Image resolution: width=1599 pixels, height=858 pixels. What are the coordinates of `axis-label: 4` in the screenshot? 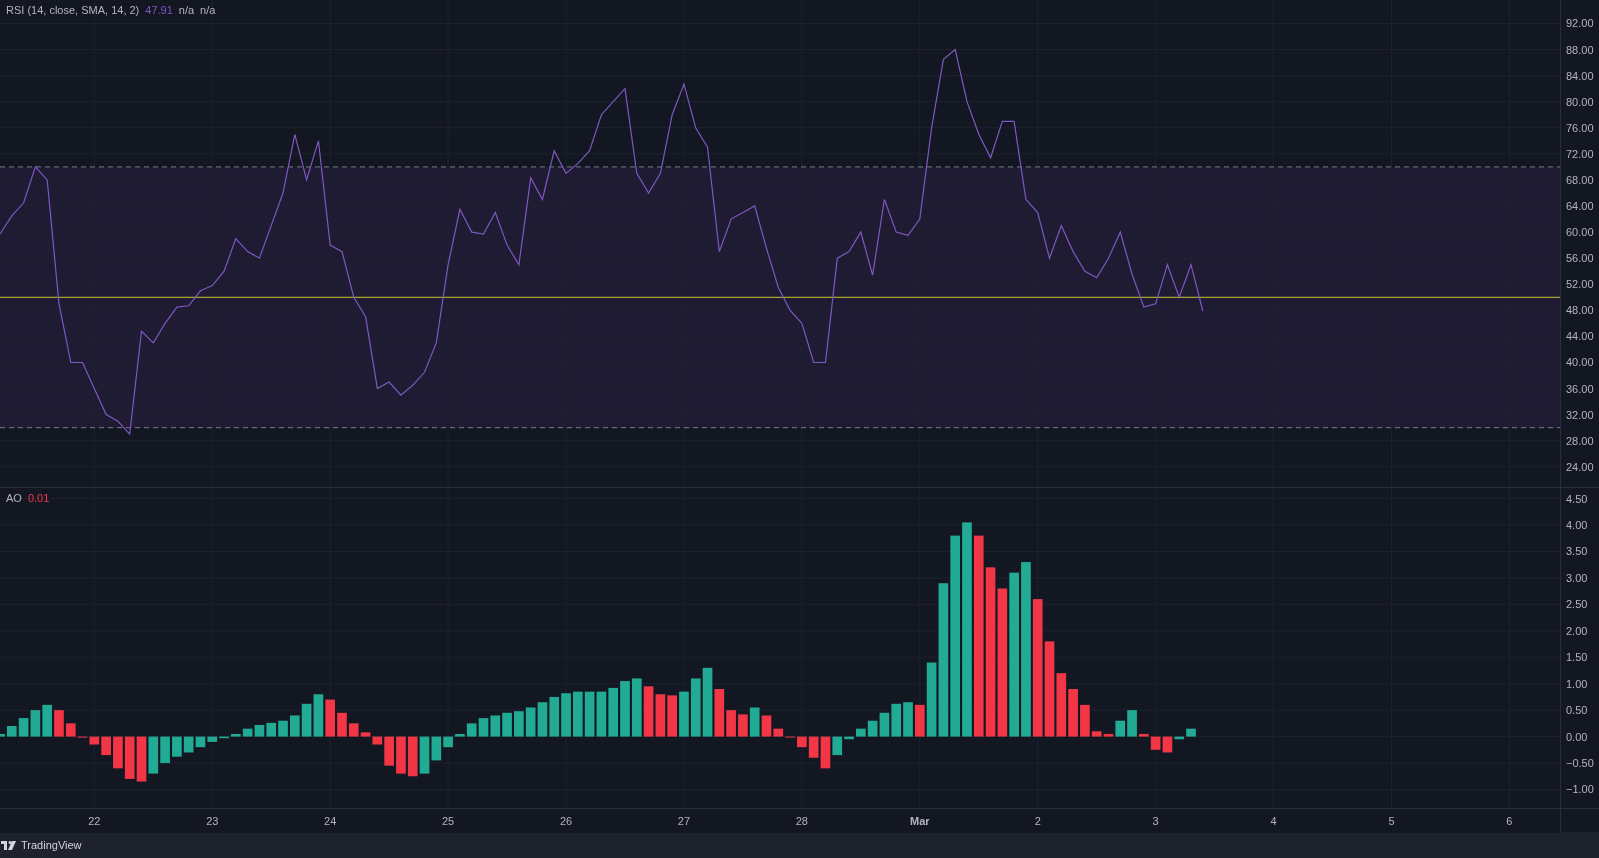 It's located at (1273, 821).